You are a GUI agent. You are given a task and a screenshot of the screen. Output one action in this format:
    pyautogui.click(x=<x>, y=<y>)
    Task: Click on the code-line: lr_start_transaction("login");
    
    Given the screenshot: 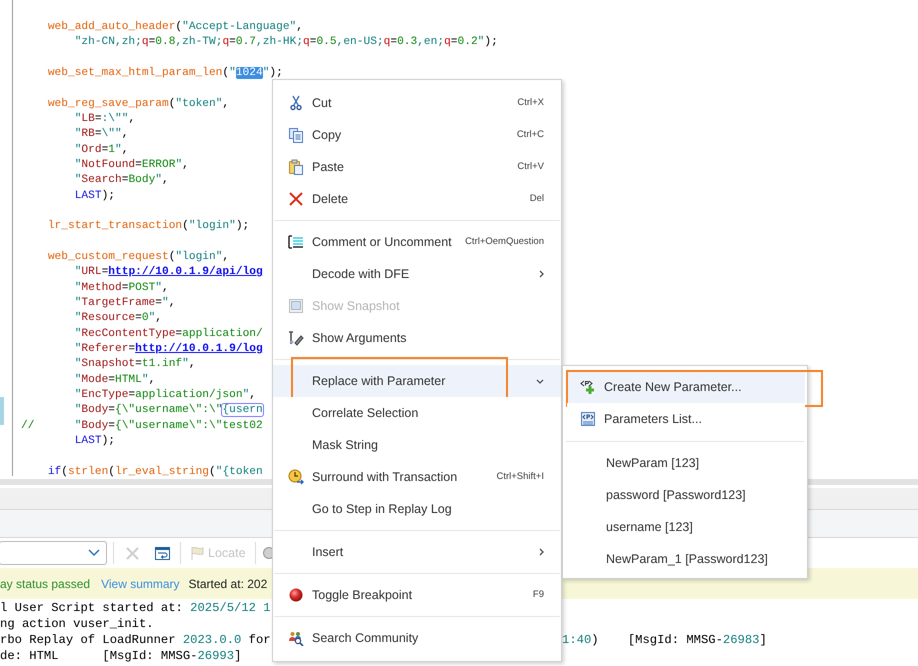 What is the action you would take?
    pyautogui.click(x=148, y=226)
    